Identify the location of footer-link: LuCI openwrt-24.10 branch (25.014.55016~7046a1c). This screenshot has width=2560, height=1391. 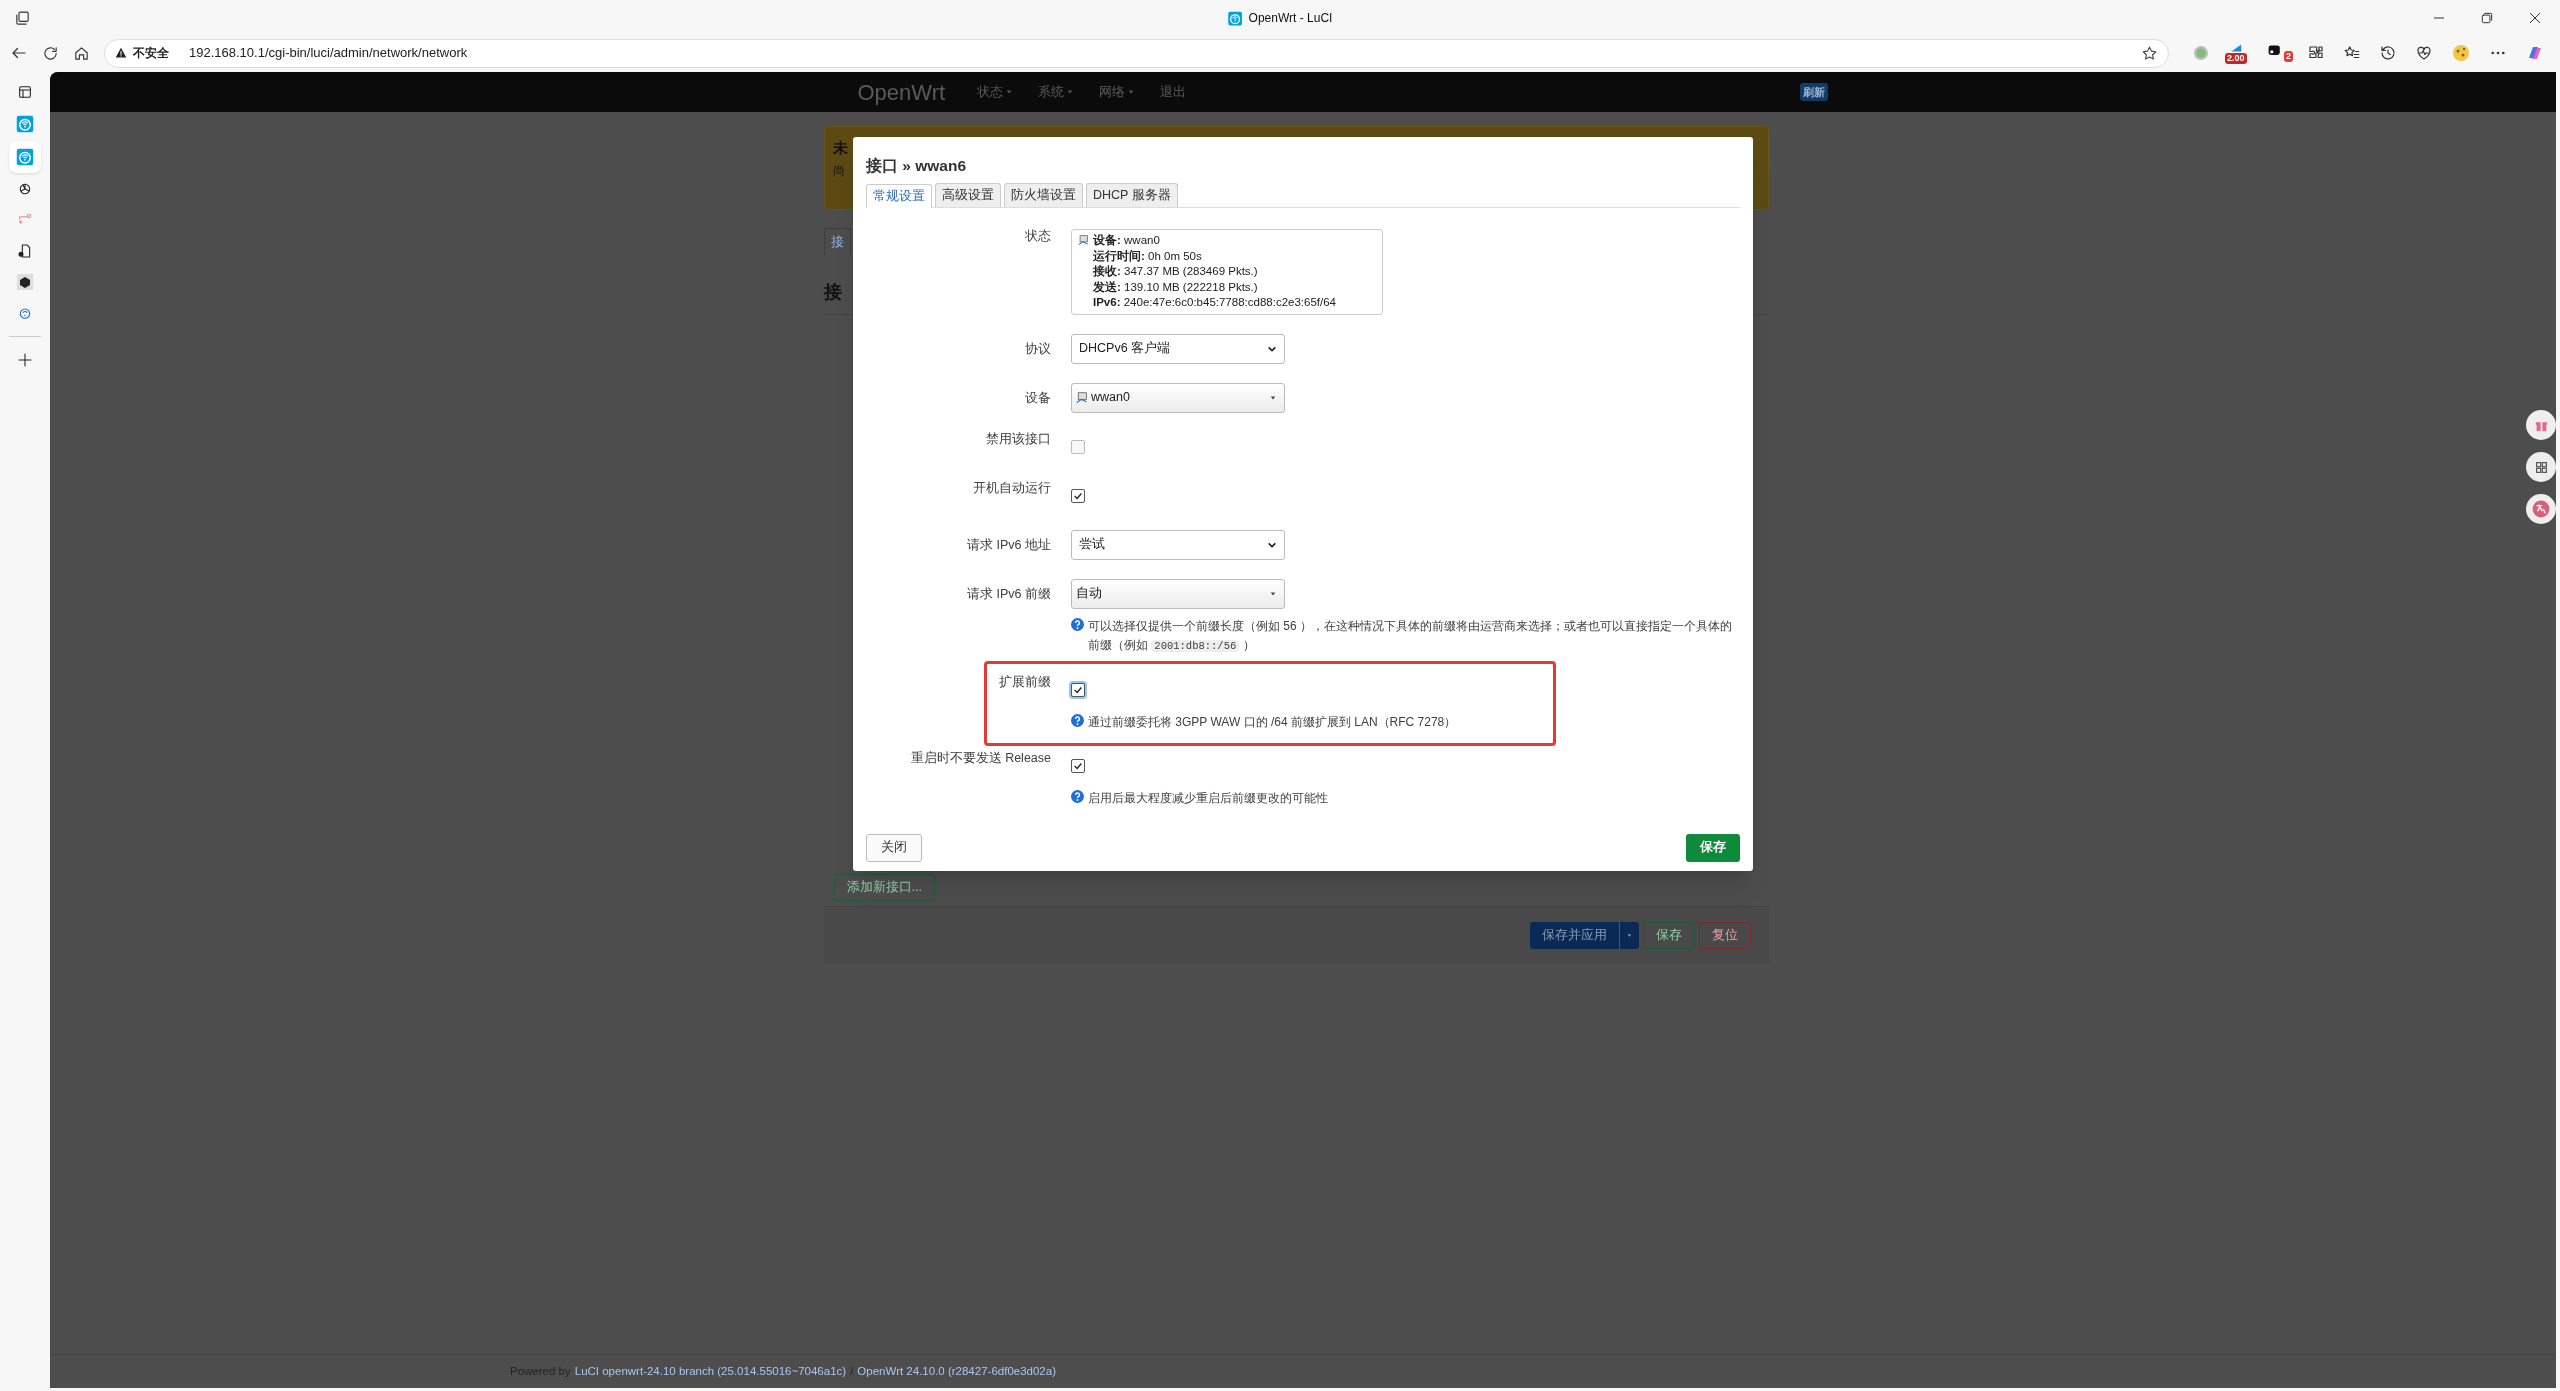
(710, 1371).